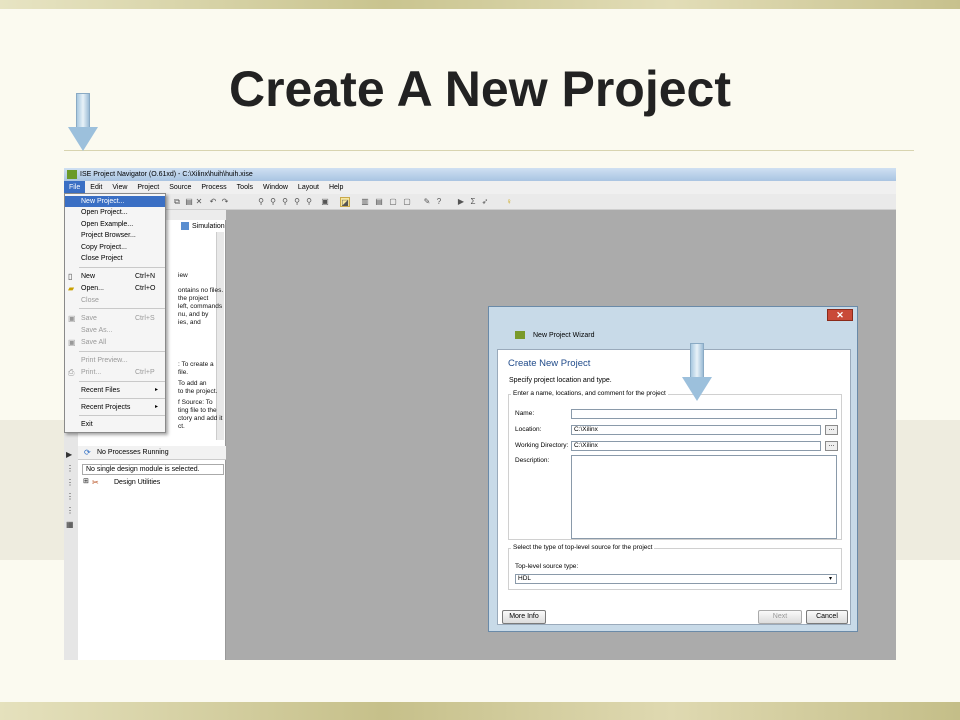 Image resolution: width=960 pixels, height=720 pixels. Describe the element at coordinates (115, 342) in the screenshot. I see `menu-item-save-all: ▣ Save All` at that location.